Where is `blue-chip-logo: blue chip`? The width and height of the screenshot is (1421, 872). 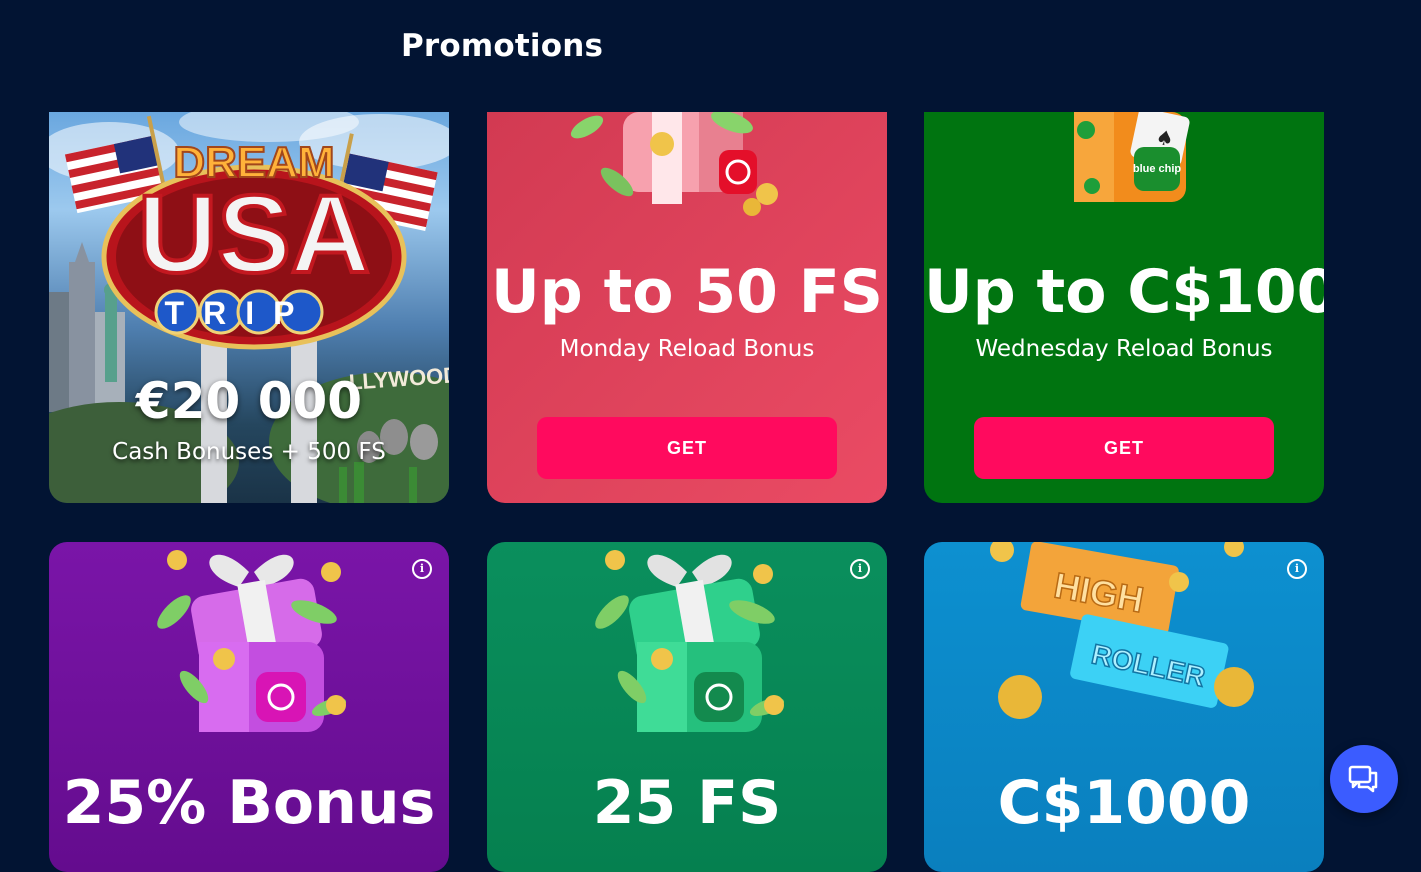 blue-chip-logo: blue chip is located at coordinates (1157, 169).